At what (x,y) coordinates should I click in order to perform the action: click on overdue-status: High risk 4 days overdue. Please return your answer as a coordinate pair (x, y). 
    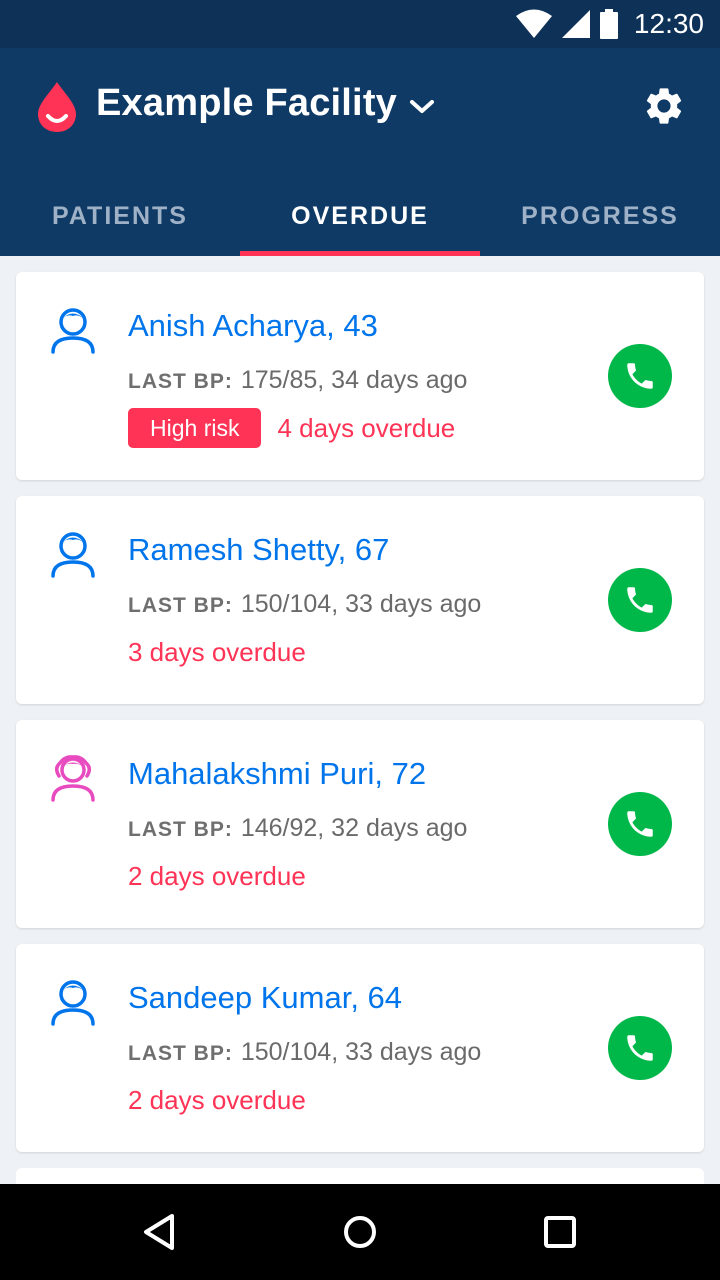
    Looking at the image, I should click on (291, 428).